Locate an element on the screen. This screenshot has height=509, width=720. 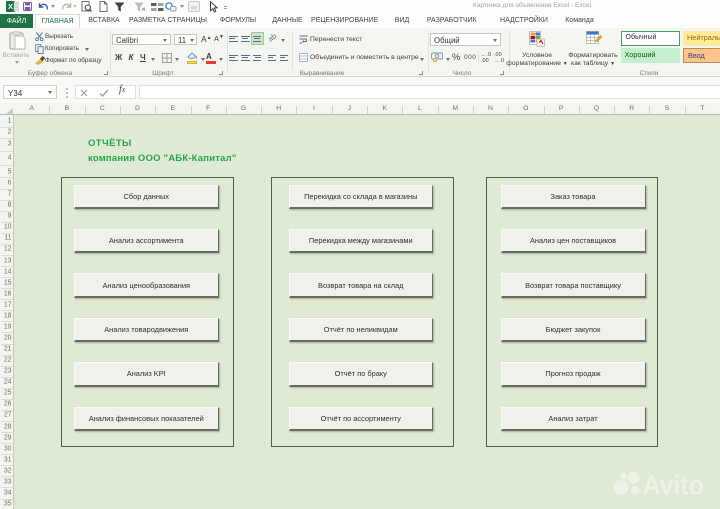
svg-text: Avito is located at coordinates (674, 484).